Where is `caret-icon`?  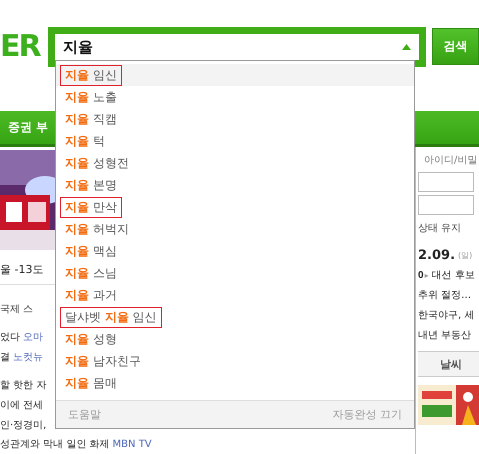 caret-icon is located at coordinates (407, 47).